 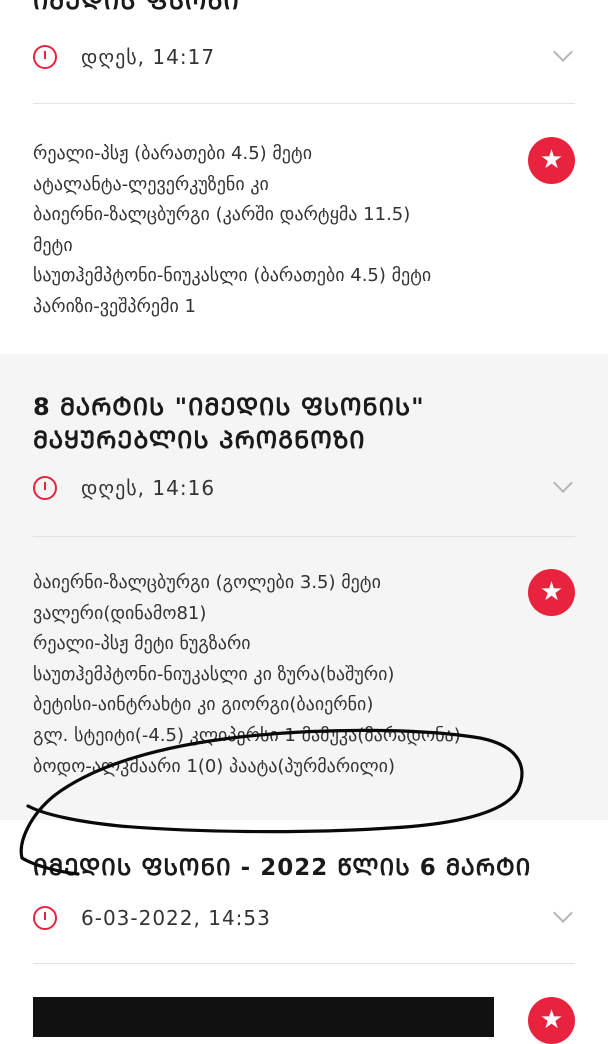 What do you see at coordinates (176, 918) in the screenshot?
I see `item-time: 6-03-2022, 14:53` at bounding box center [176, 918].